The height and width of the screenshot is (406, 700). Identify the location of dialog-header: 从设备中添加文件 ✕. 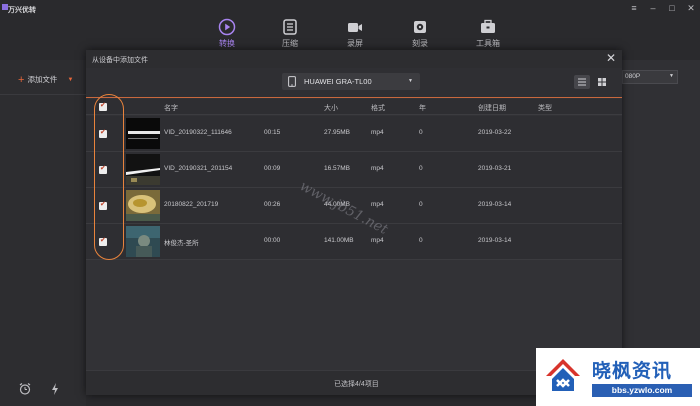
(354, 59).